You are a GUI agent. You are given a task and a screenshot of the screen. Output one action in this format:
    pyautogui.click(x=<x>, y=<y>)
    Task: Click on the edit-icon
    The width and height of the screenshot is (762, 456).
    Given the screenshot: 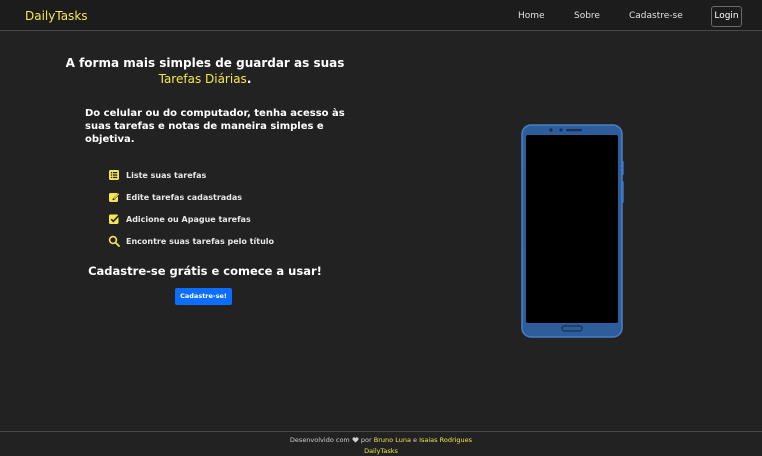 What is the action you would take?
    pyautogui.click(x=114, y=197)
    